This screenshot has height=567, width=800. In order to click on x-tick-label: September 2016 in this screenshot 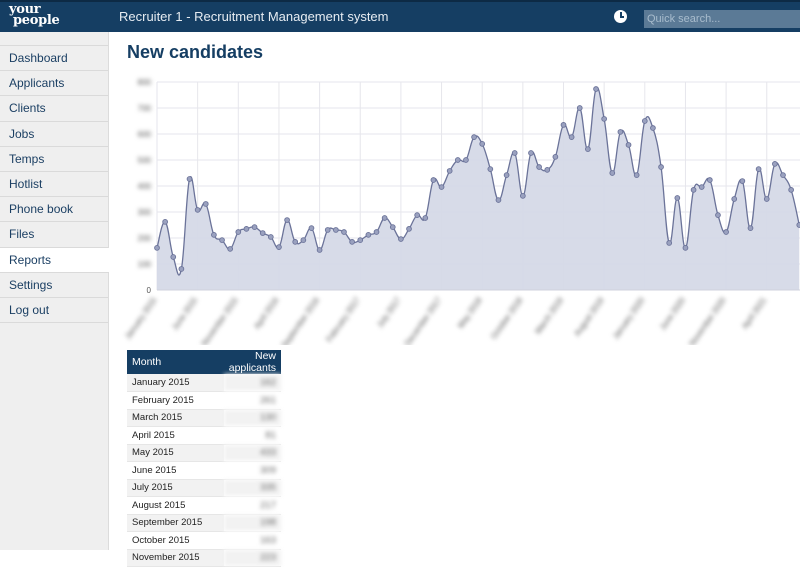, I will do `click(301, 320)`.